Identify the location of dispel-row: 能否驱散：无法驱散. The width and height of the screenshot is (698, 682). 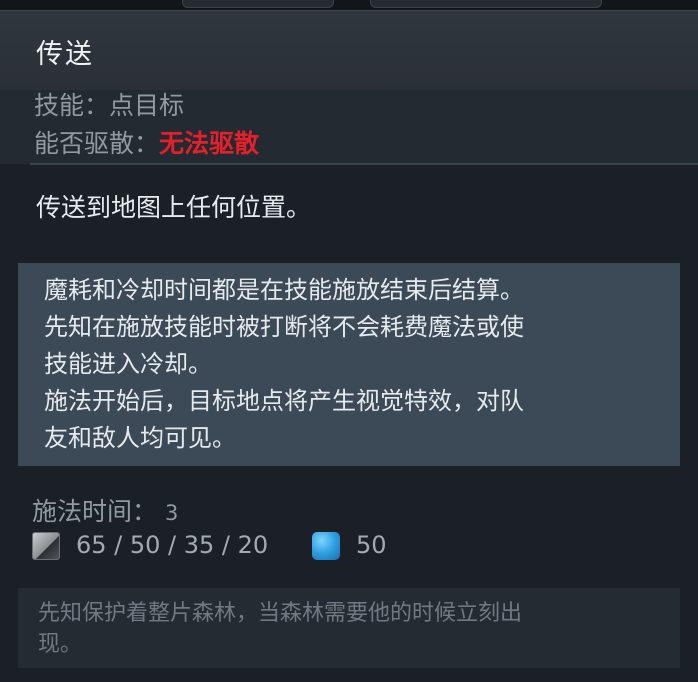
(146, 142).